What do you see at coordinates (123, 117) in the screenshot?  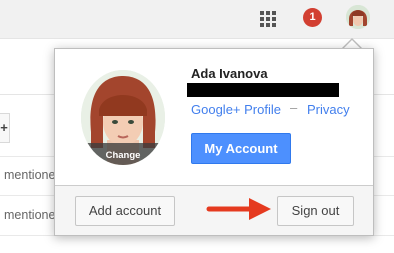 I see `profile-photo: Change` at bounding box center [123, 117].